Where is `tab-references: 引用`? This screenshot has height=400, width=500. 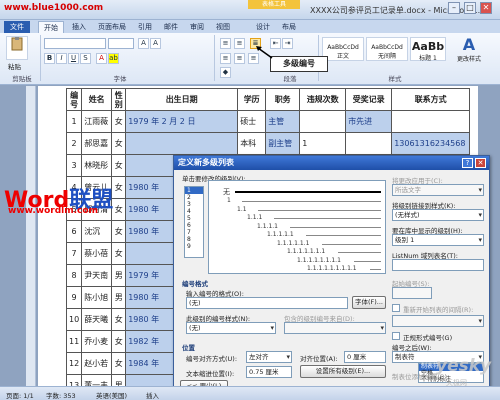 tab-references: 引用 is located at coordinates (145, 27).